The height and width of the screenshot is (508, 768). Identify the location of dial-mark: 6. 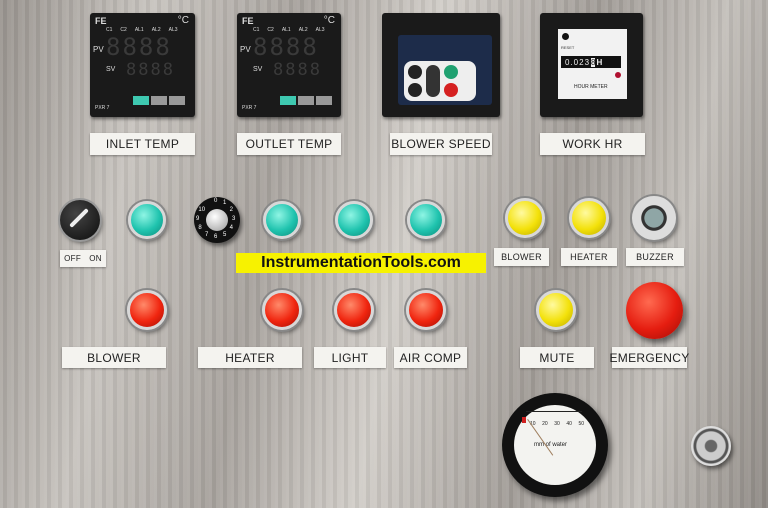
(216, 237).